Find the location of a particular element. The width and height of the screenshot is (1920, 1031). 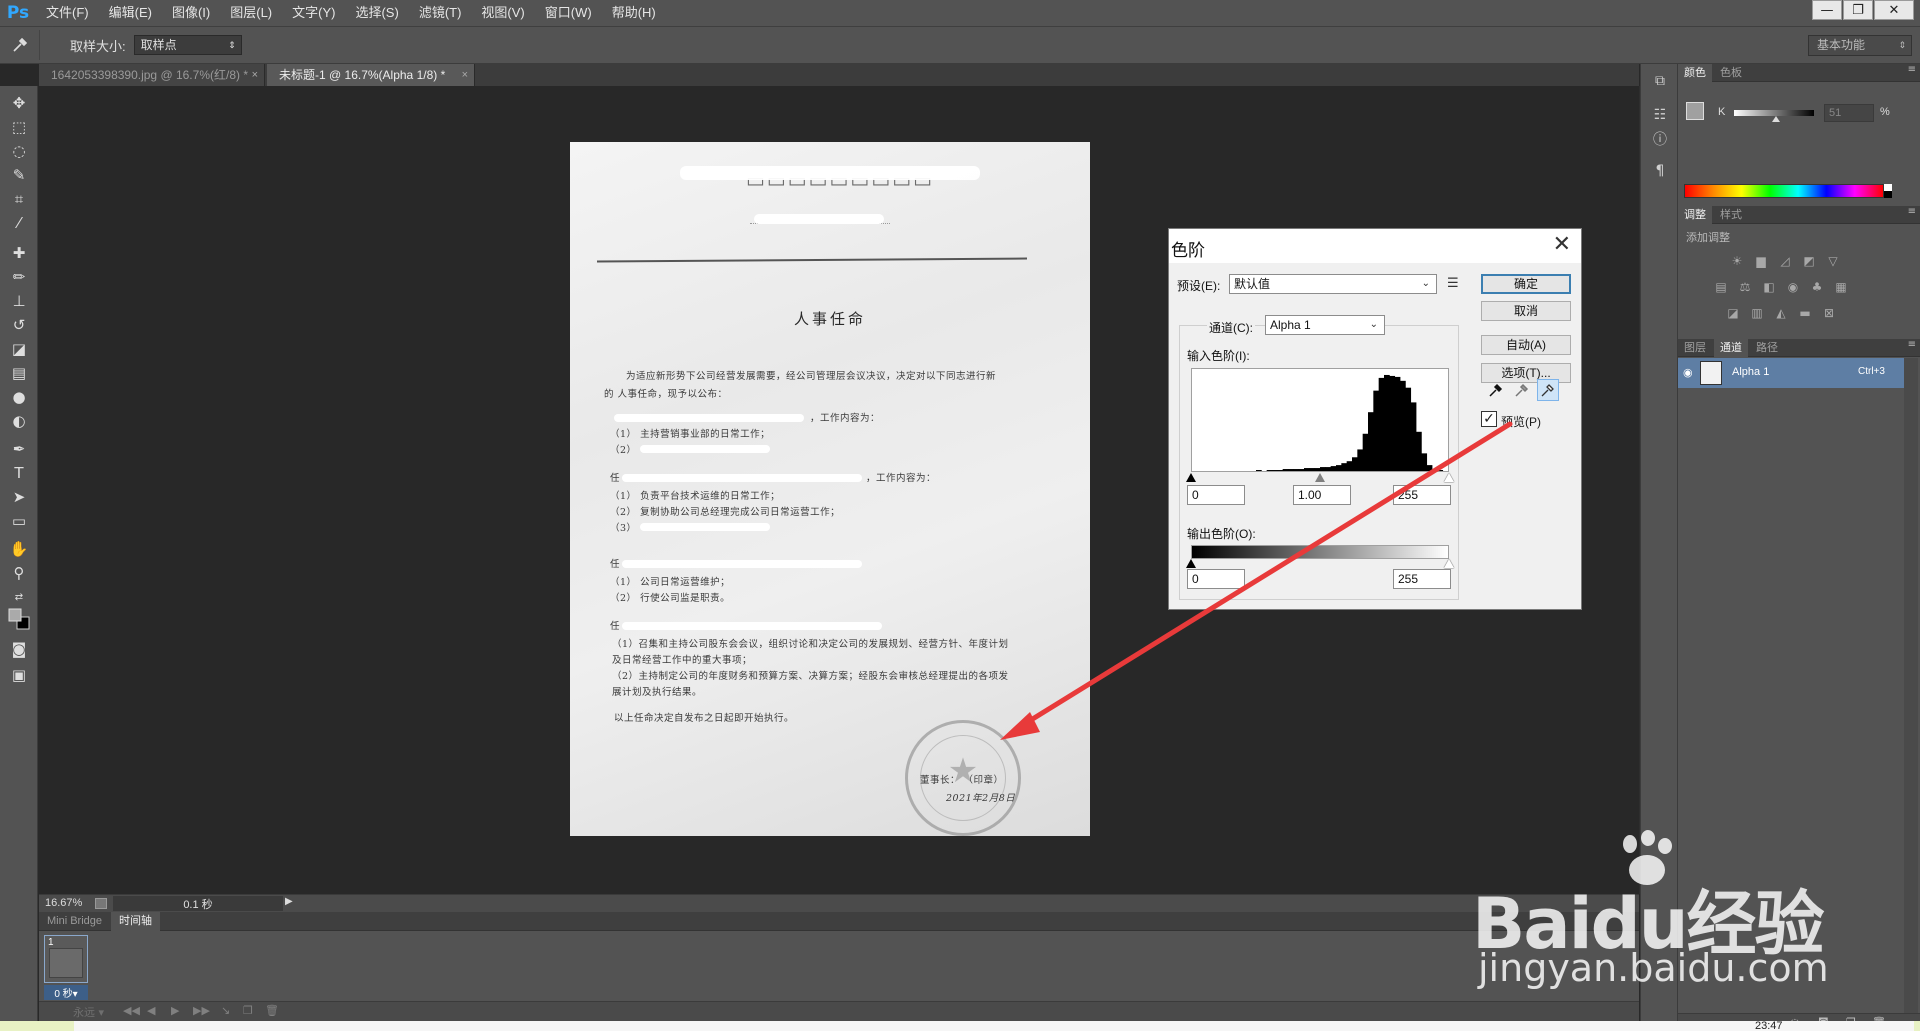

menu-help: 帮助(H) is located at coordinates (634, 13).